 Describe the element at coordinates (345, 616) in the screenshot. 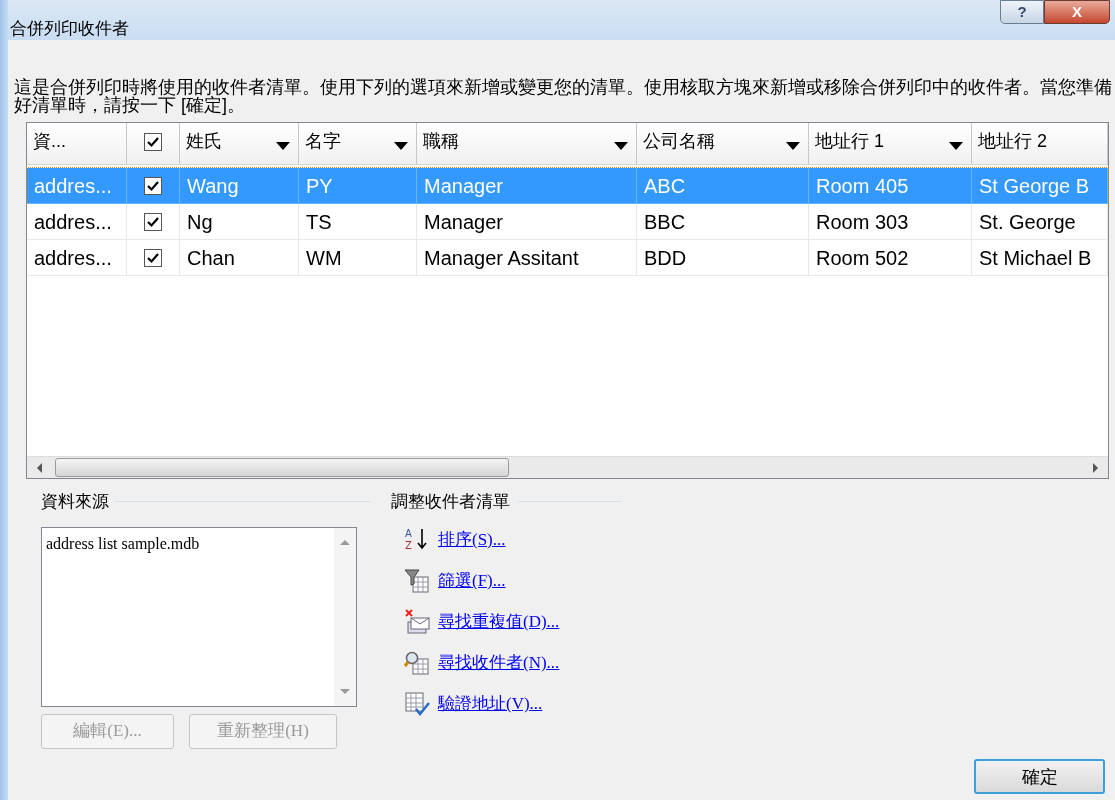

I see `vertical-scrollbar` at that location.